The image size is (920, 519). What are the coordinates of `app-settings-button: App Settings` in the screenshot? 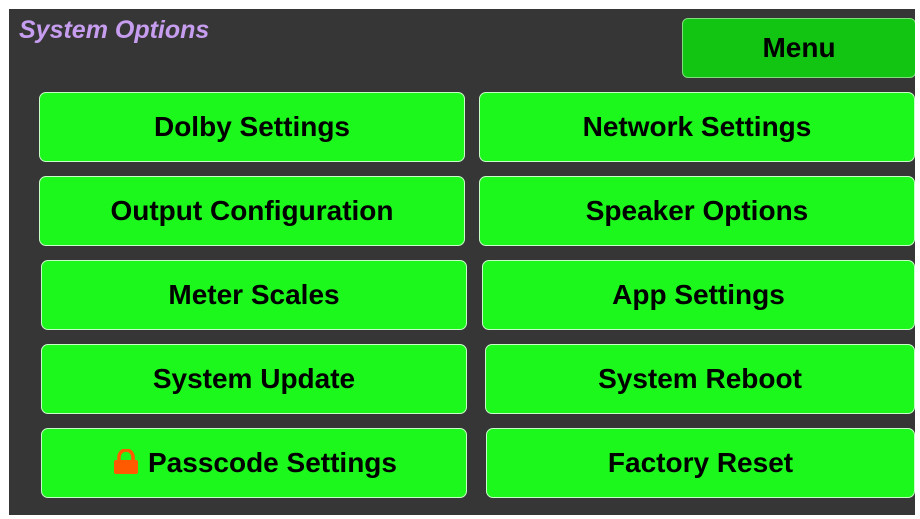 It's located at (698, 295).